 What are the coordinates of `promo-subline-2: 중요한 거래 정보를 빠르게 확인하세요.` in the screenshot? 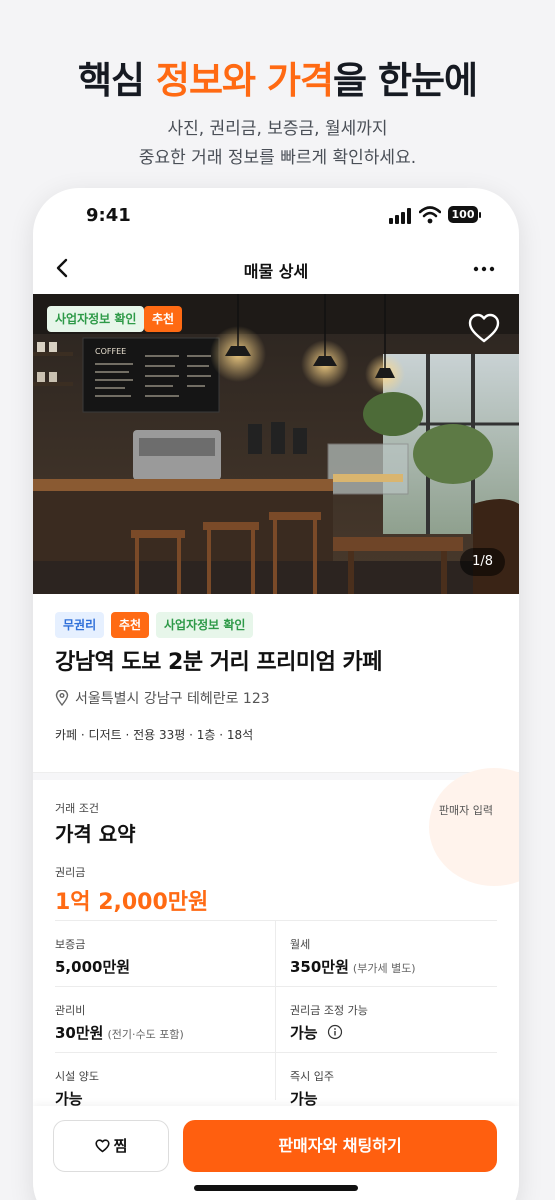 It's located at (277, 158).